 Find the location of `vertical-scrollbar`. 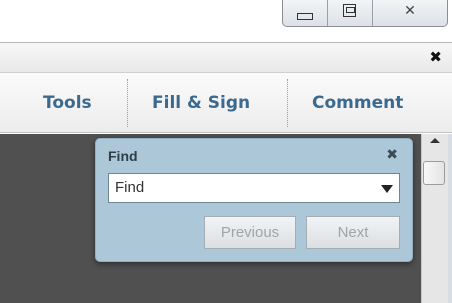

vertical-scrollbar is located at coordinates (434, 218).